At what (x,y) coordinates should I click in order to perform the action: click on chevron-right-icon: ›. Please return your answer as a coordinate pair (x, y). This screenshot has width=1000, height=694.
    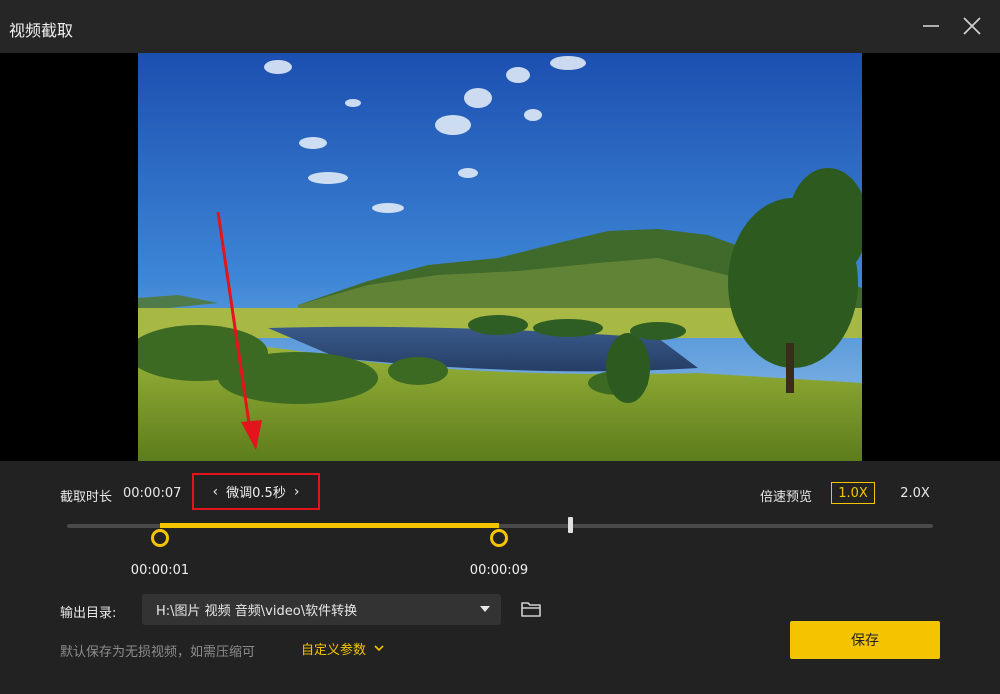
    Looking at the image, I should click on (297, 492).